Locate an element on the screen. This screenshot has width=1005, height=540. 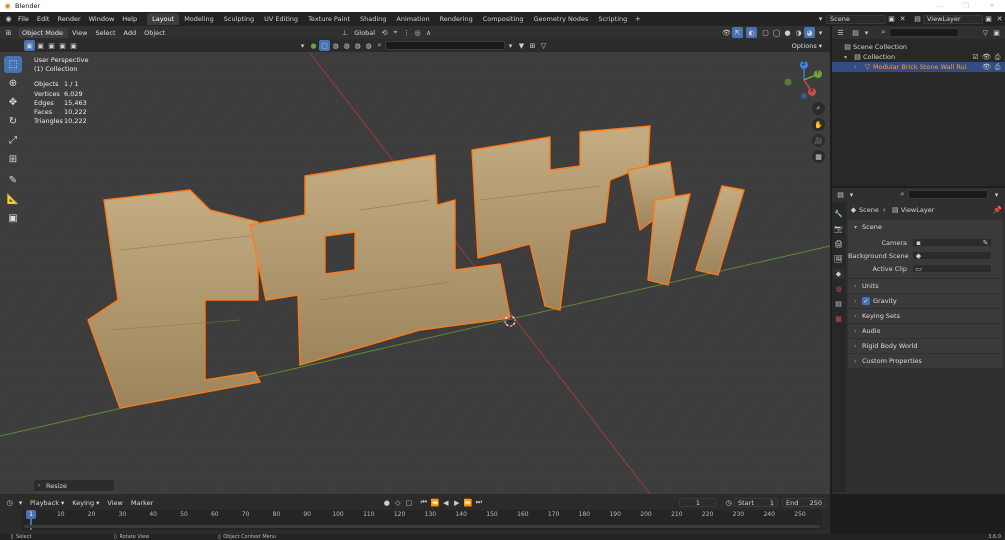
snap-target-icon: ⋮ is located at coordinates (406, 32).